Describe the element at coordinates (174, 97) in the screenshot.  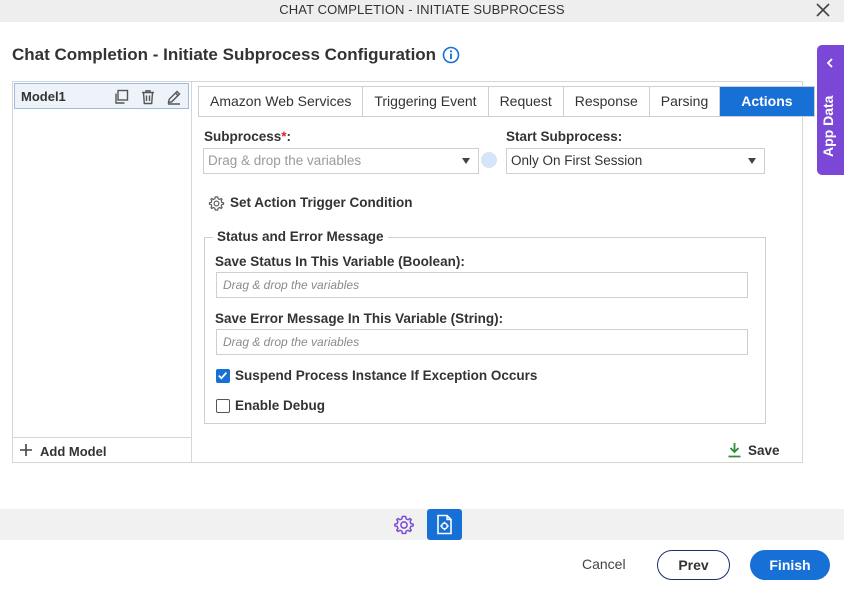
I see `edit-icon` at that location.